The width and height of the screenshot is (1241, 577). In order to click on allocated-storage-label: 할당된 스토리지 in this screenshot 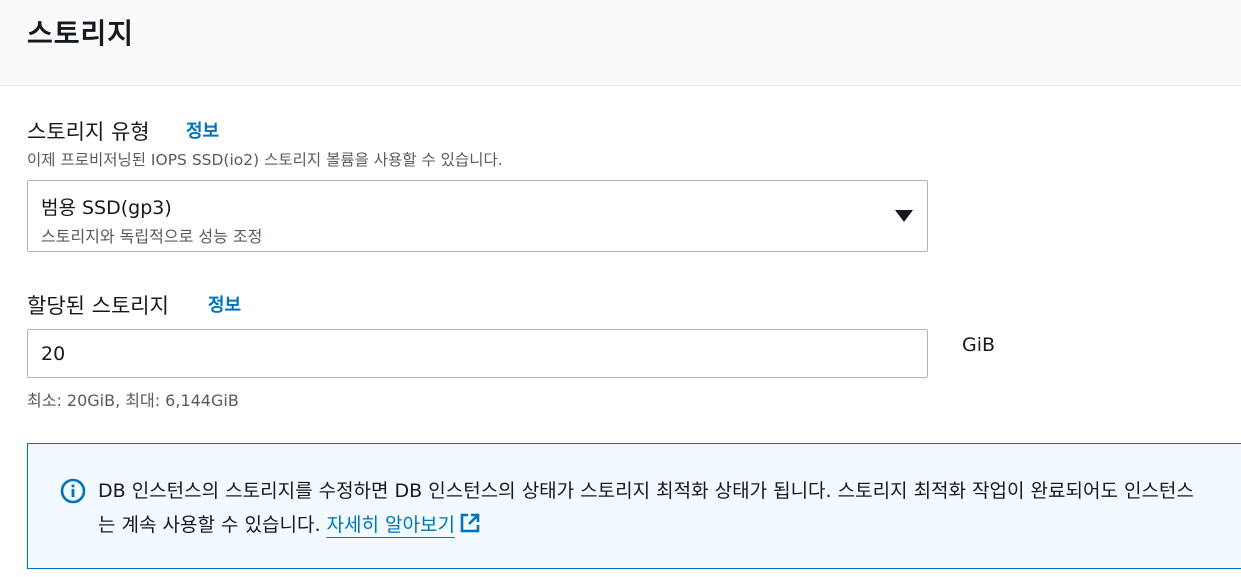, I will do `click(98, 306)`.